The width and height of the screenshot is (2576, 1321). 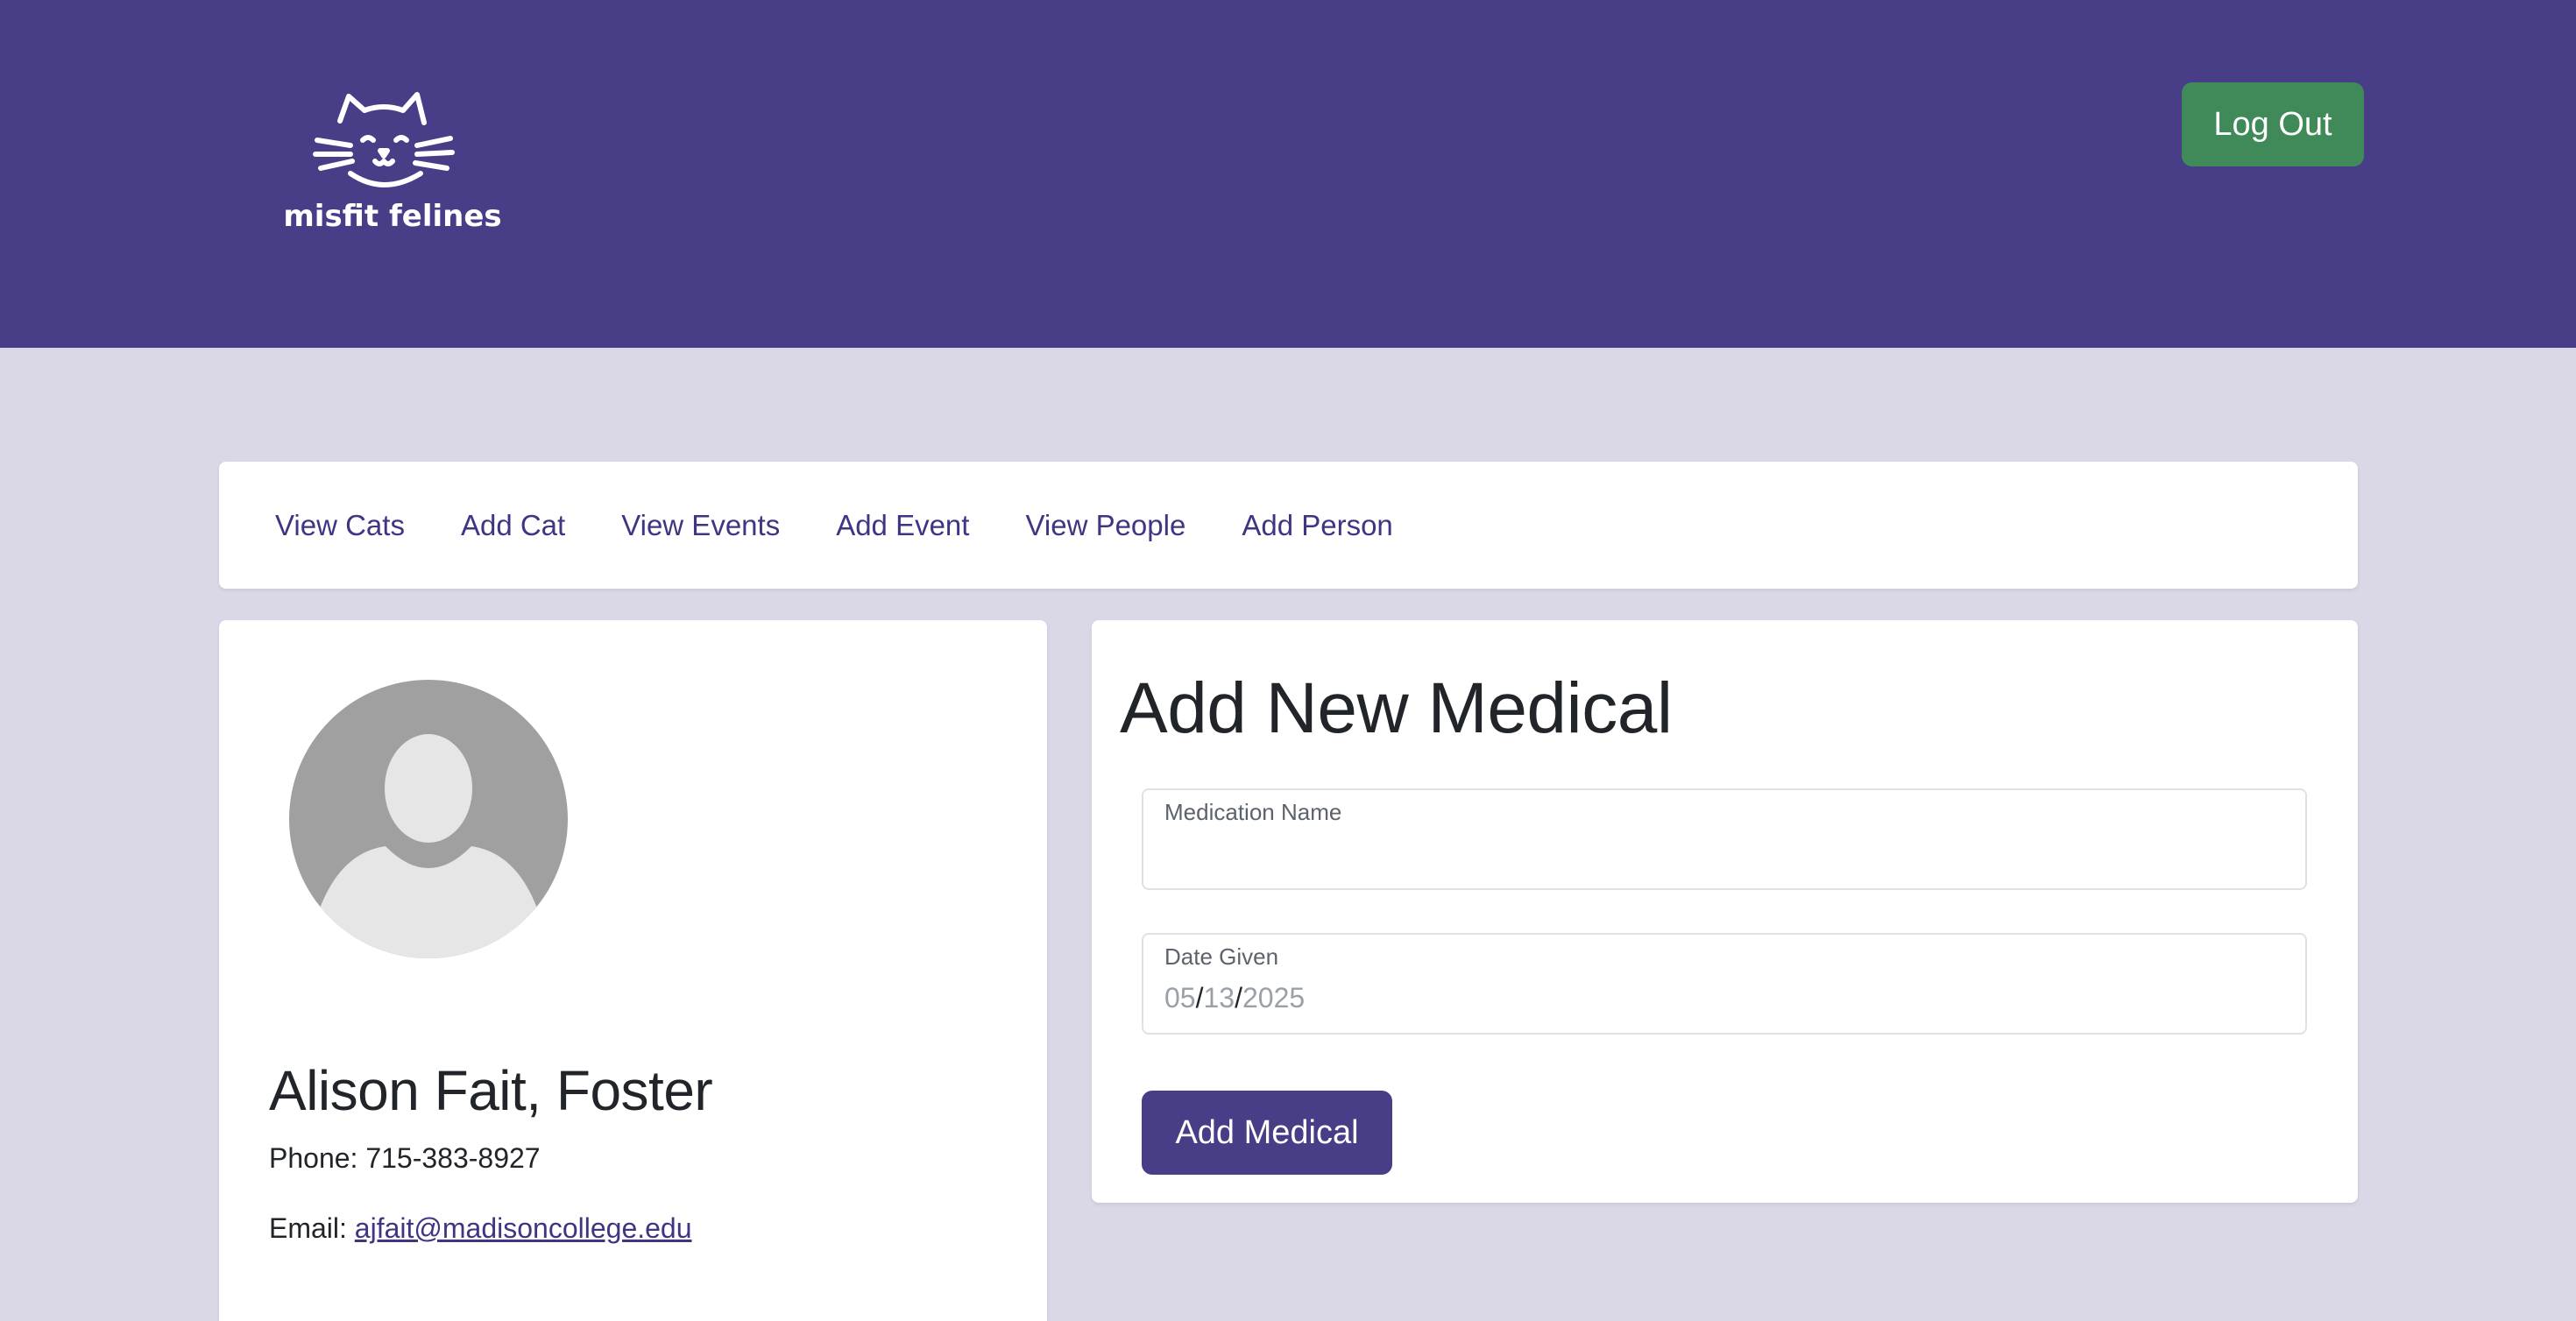 I want to click on phone-value: 715-383-8927, so click(x=453, y=1158).